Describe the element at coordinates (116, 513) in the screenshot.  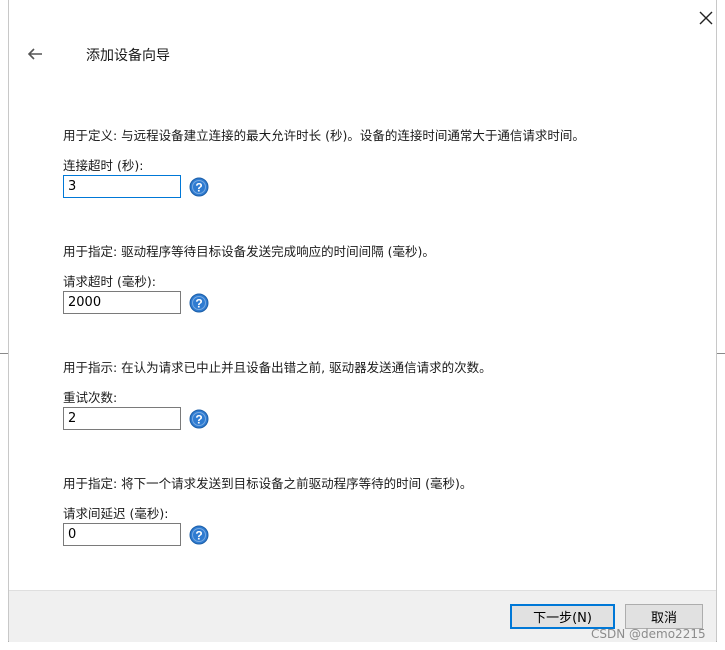
I see `inter-request-delay-label: 请求间延迟 (毫秒):` at that location.